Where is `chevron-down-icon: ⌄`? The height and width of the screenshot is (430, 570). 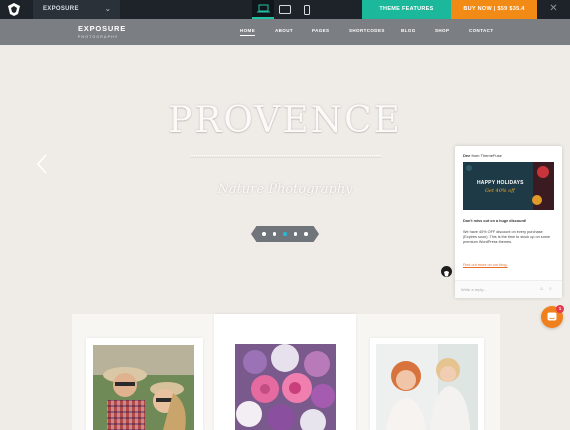 chevron-down-icon: ⌄ is located at coordinates (107, 9).